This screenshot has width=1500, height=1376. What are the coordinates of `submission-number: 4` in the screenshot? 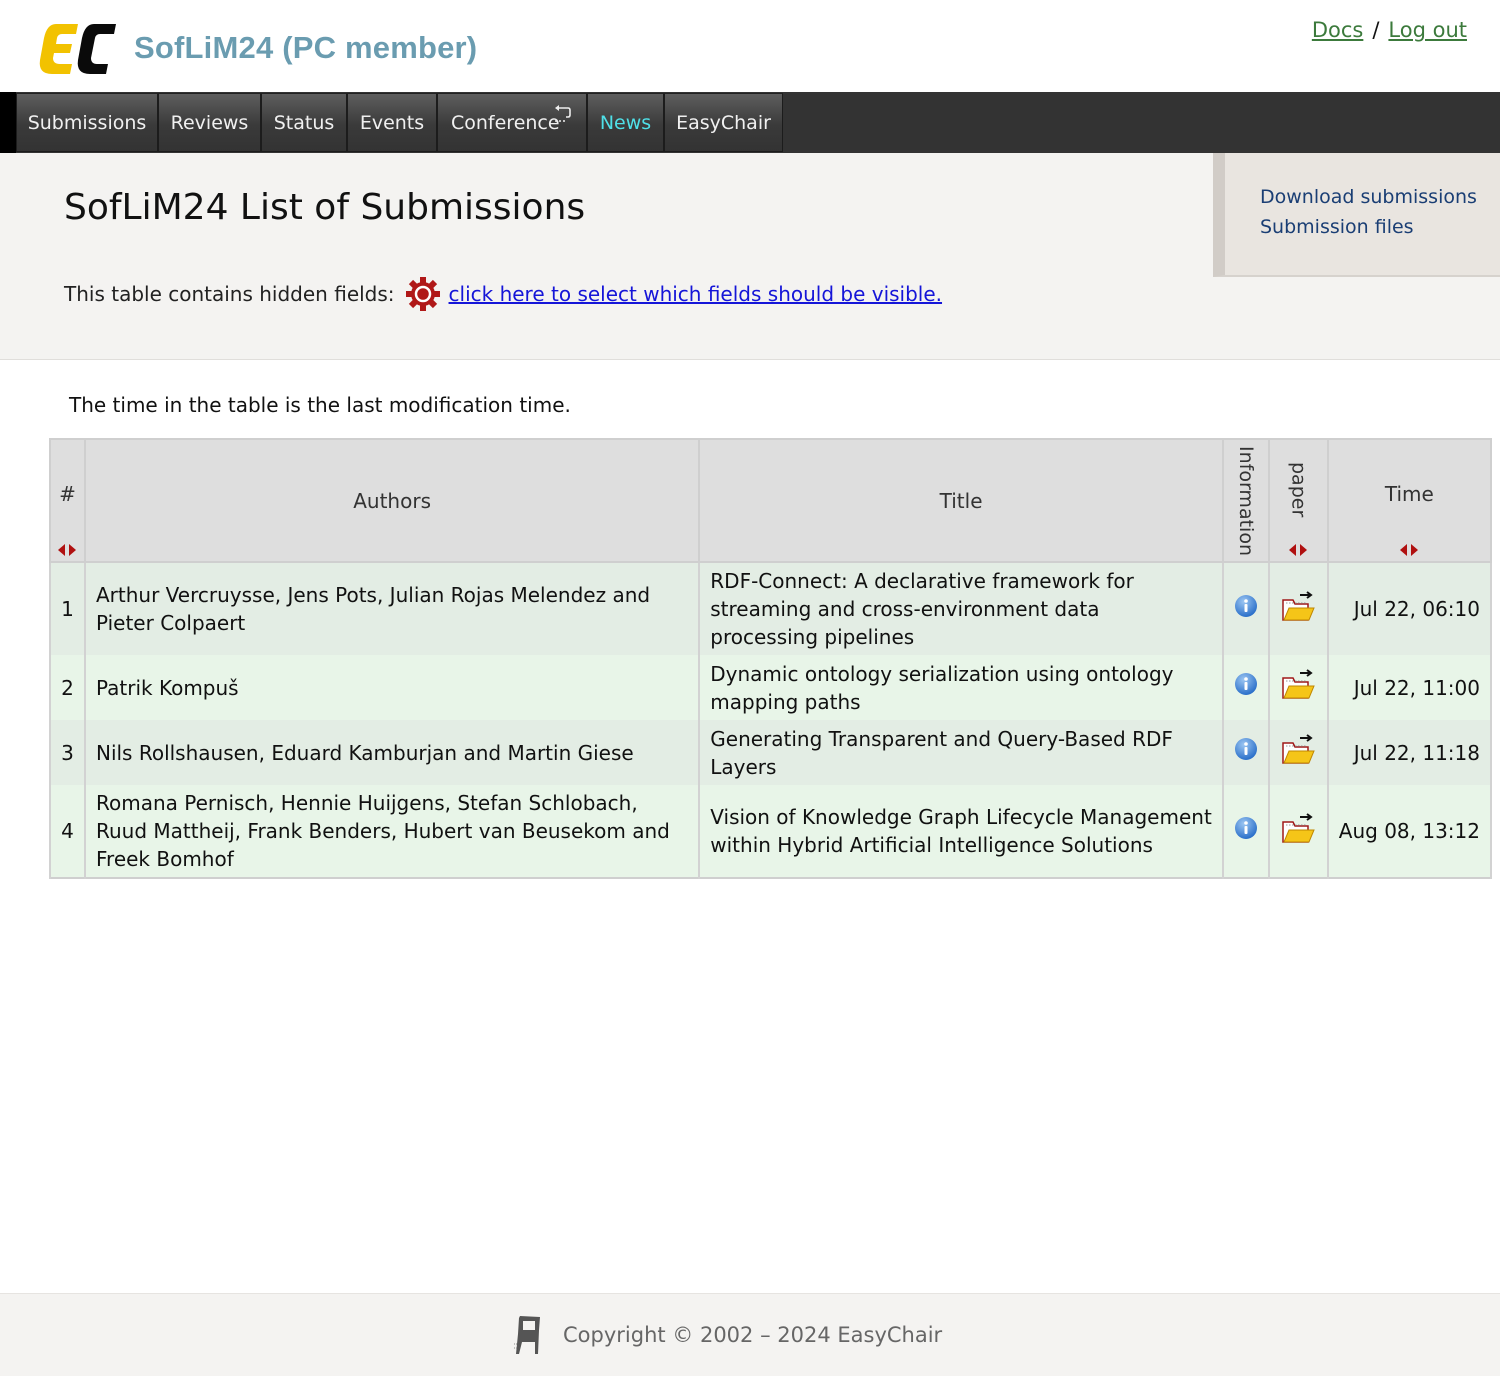 It's located at (67, 831).